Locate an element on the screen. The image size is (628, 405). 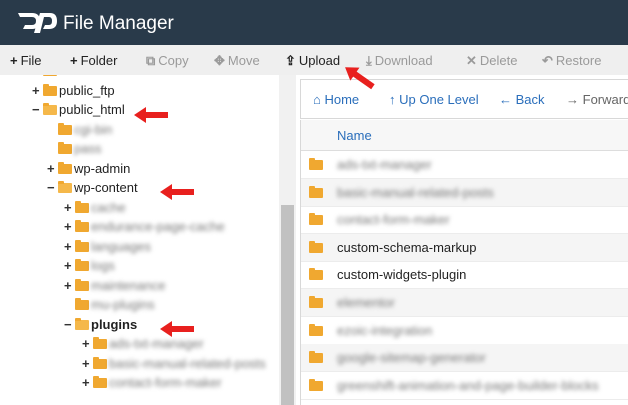
back-button: ← Back is located at coordinates (522, 99).